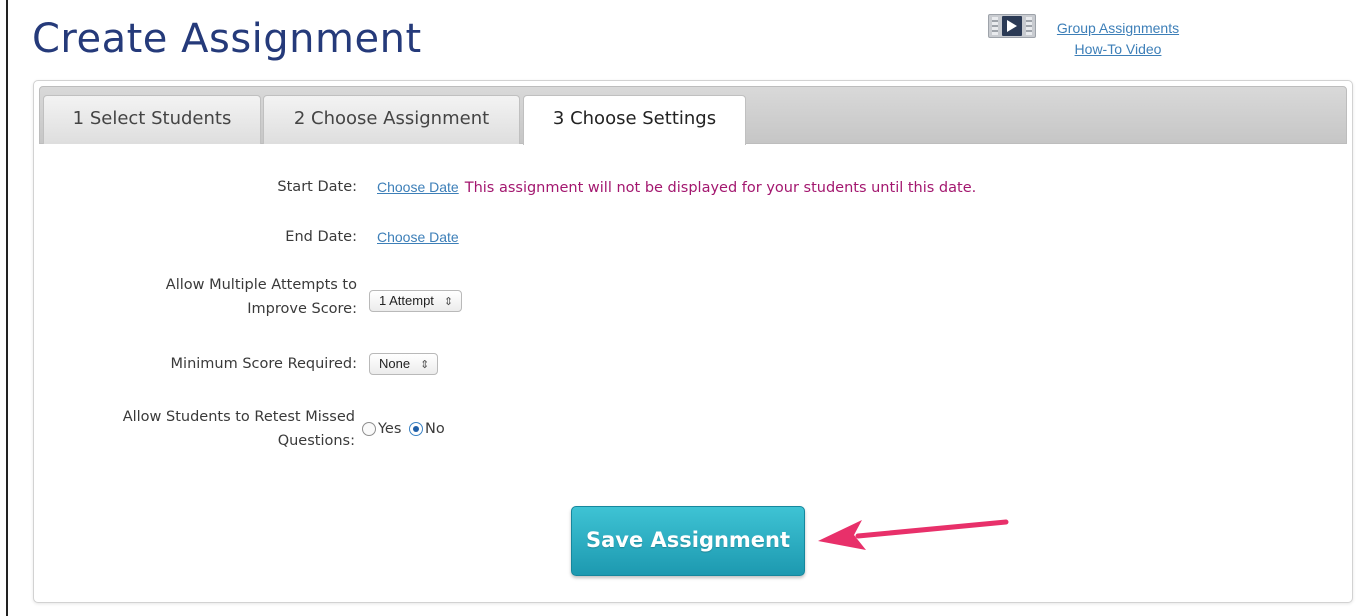 The width and height of the screenshot is (1359, 616). Describe the element at coordinates (391, 119) in the screenshot. I see `tab-choose-assignment: 2 Choose Assignment` at that location.